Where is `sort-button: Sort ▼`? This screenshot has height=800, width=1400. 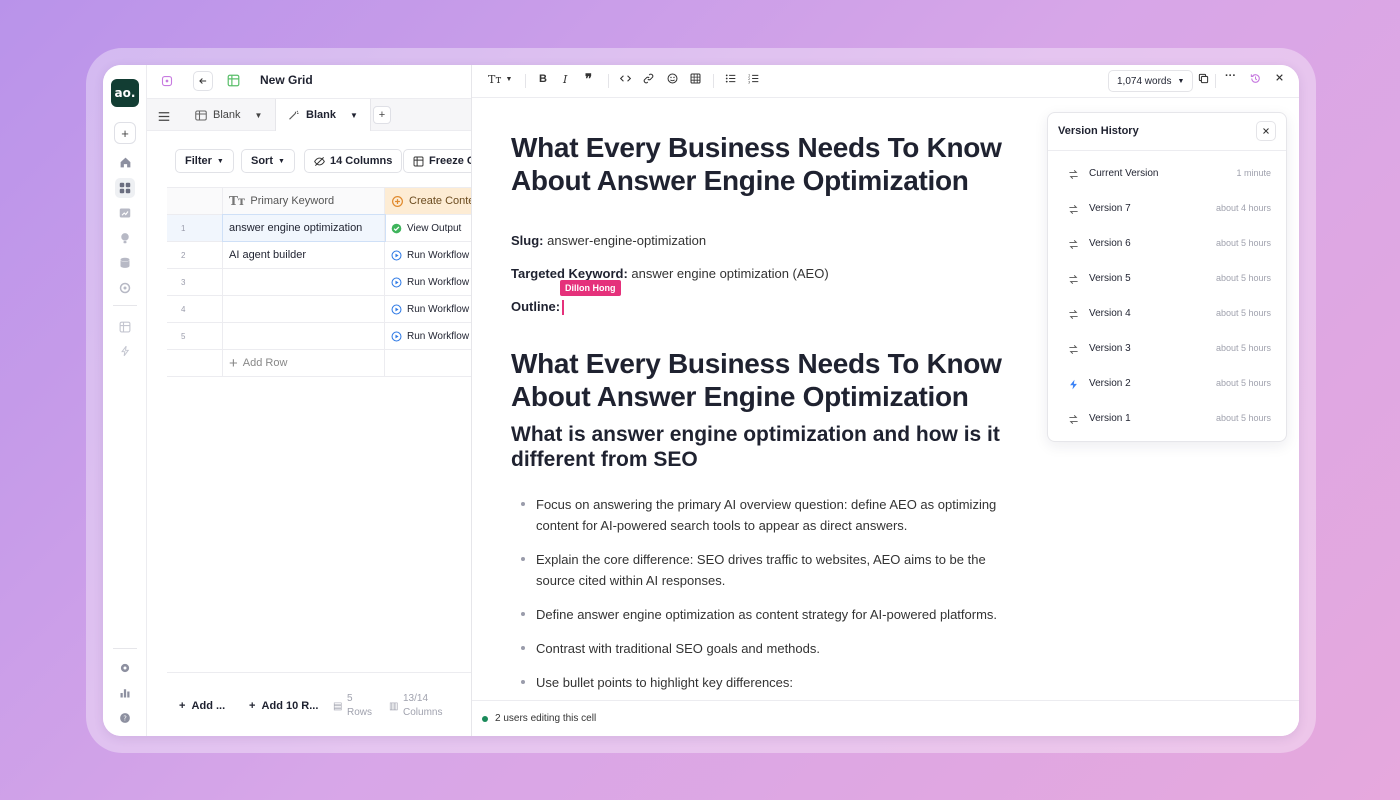
sort-button: Sort ▼ is located at coordinates (268, 161).